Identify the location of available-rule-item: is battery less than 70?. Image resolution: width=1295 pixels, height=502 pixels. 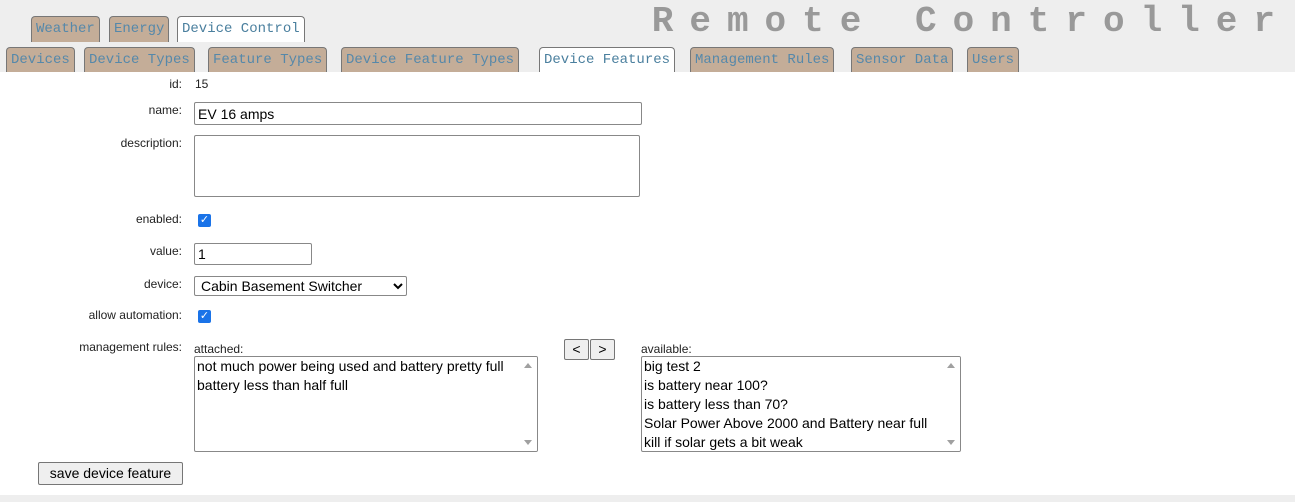
(801, 404).